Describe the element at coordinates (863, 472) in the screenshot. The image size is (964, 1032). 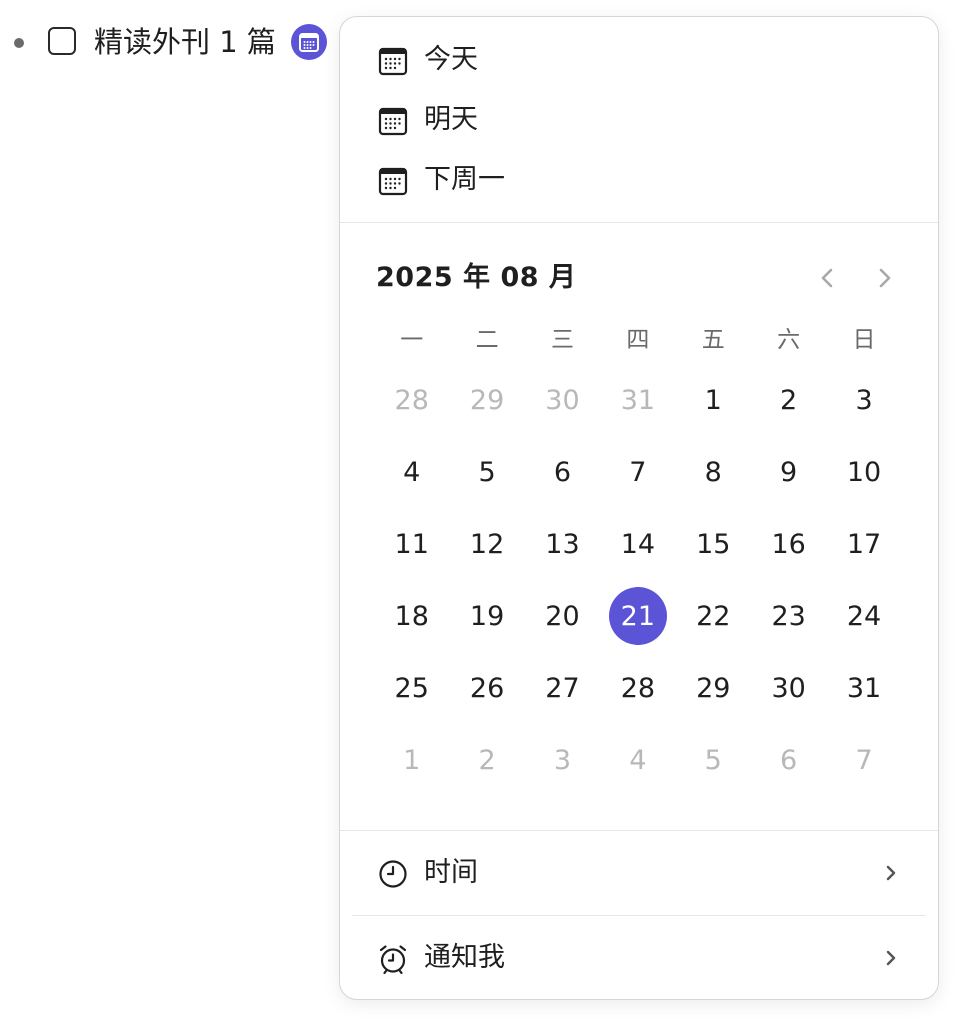
I see `day-cell: 10` at that location.